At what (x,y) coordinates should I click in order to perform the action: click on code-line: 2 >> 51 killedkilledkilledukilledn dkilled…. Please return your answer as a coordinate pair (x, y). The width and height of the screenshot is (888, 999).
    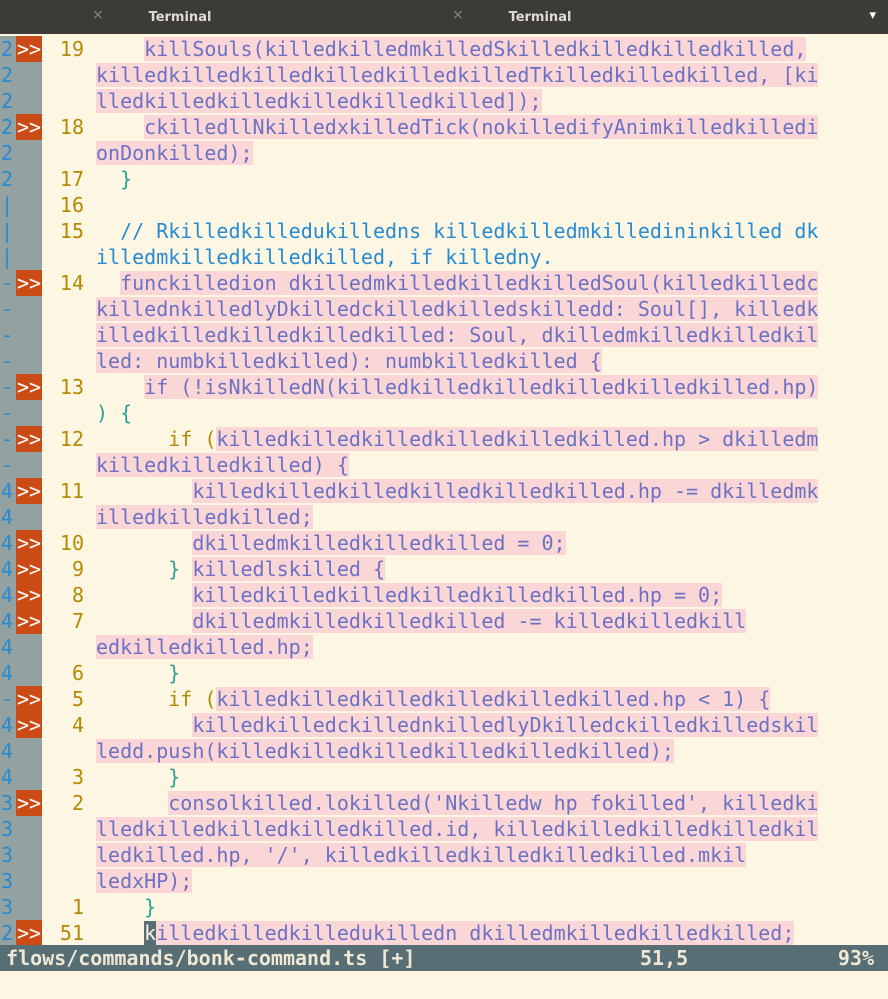
    Looking at the image, I should click on (444, 933).